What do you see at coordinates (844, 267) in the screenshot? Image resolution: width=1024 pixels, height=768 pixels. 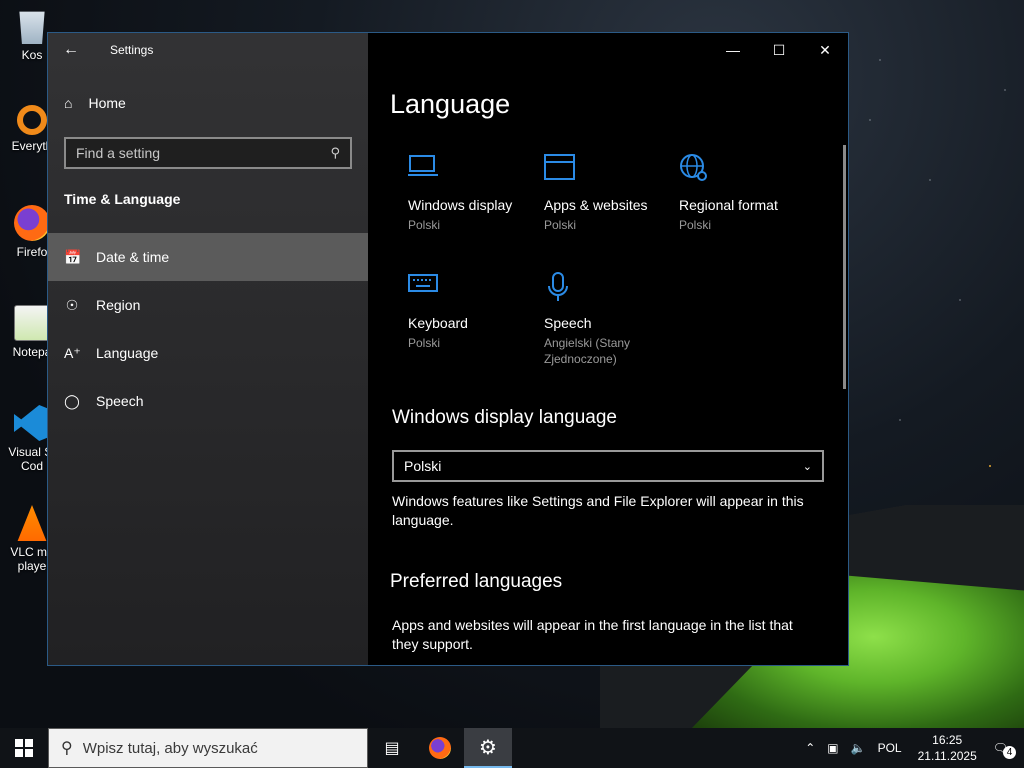 I see `scrollbar` at bounding box center [844, 267].